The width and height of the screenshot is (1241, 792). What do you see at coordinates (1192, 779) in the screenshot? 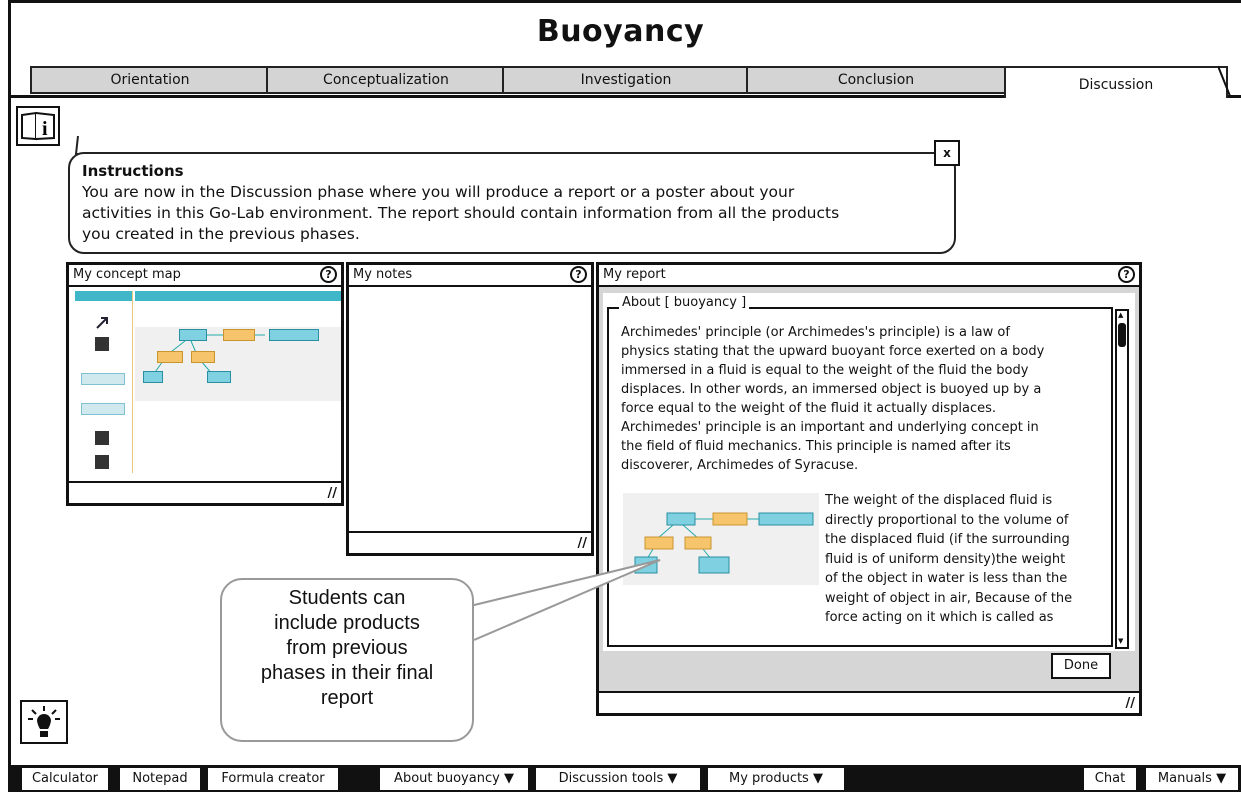
I see `manuals-menu: Manuals ▼` at bounding box center [1192, 779].